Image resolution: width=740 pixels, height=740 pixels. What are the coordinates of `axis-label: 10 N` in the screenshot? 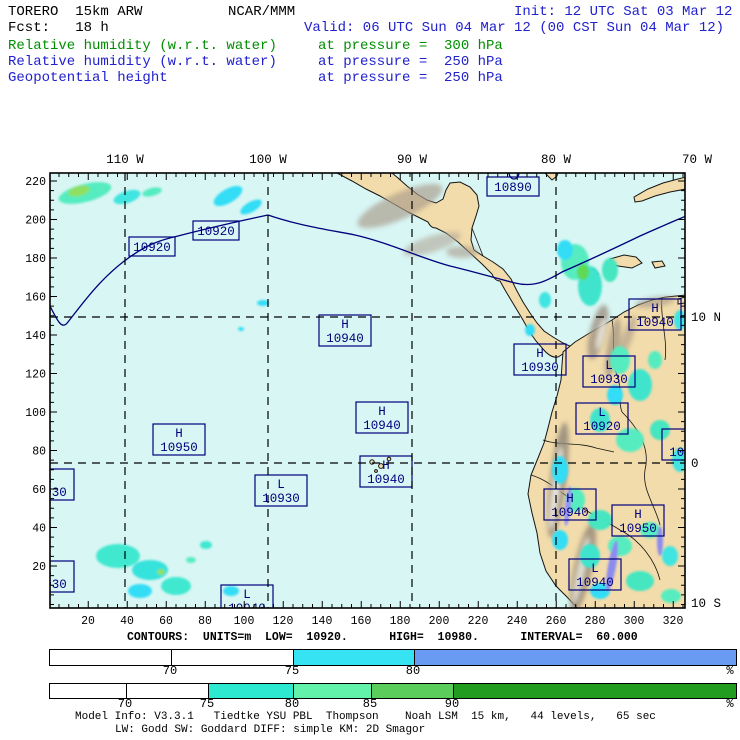 It's located at (706, 318).